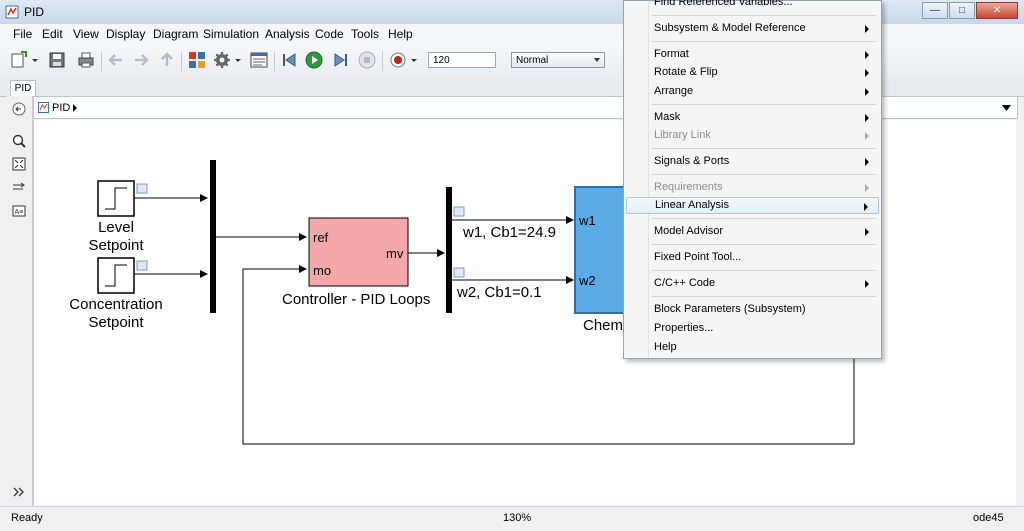 This screenshot has height=531, width=1024. Describe the element at coordinates (752, 205) in the screenshot. I see `menu-item-linear-analysis: Linear Analysis` at that location.